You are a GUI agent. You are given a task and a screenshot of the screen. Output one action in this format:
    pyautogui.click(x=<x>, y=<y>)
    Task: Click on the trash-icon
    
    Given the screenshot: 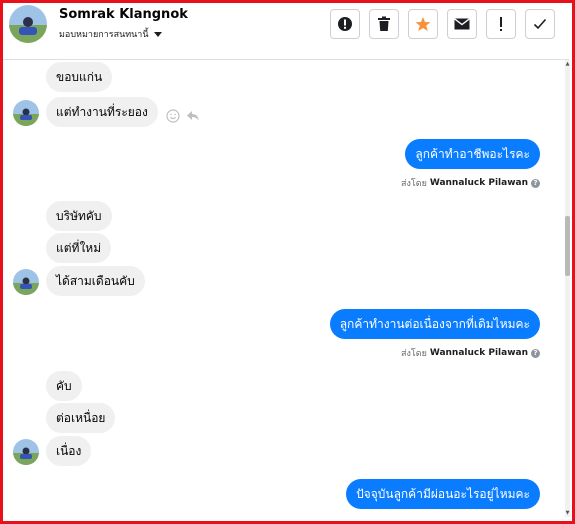 What is the action you would take?
    pyautogui.click(x=384, y=23)
    